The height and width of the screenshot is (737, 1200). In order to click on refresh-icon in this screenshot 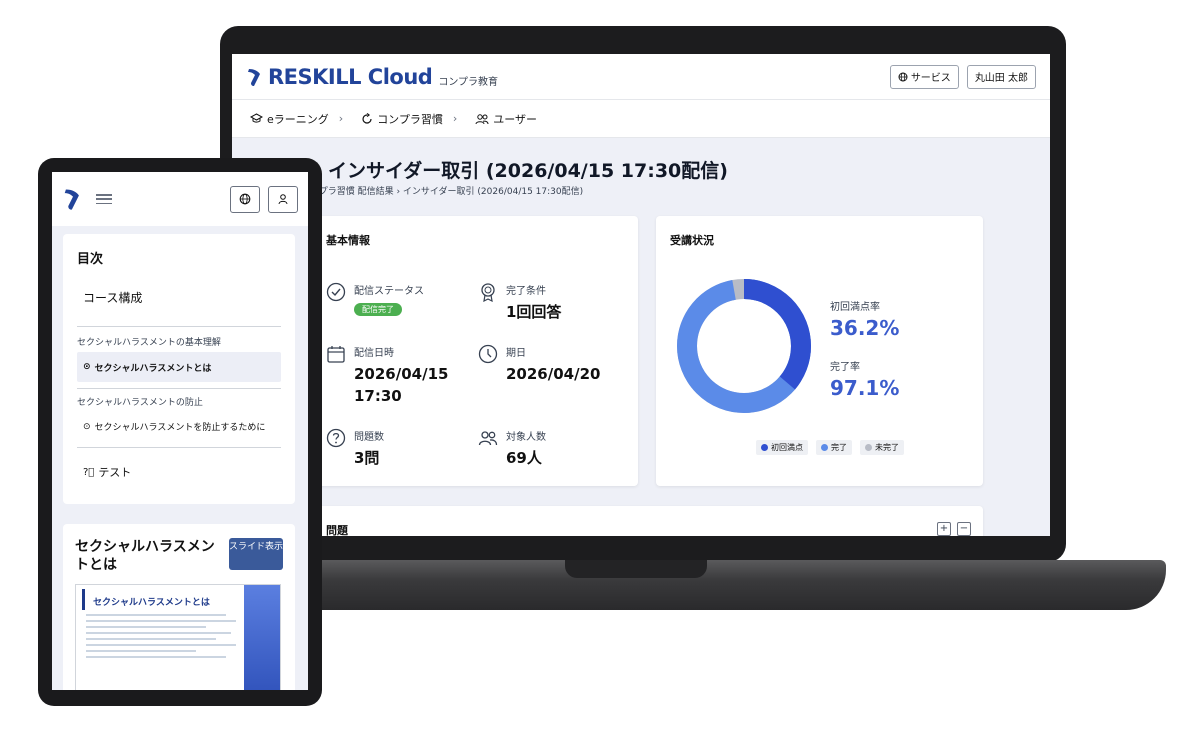, I will do `click(367, 118)`.